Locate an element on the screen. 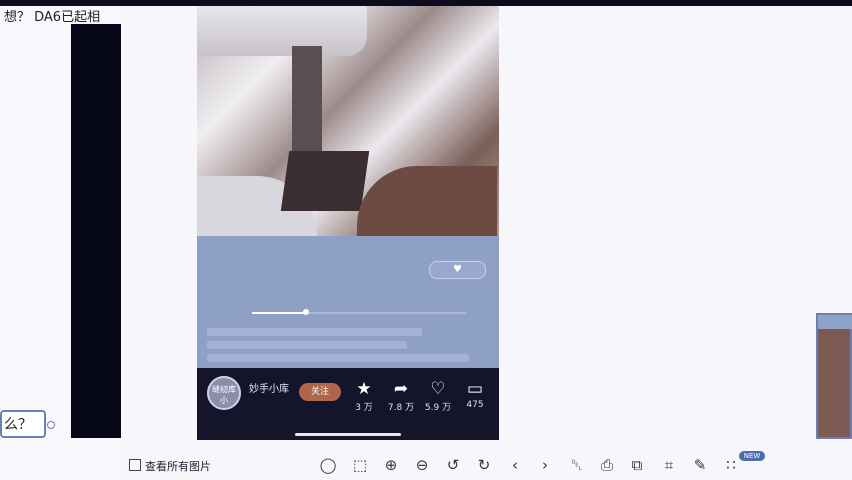  action-bar: 缝纫库小 妙手小库 关注 ★ 3 万 ➦ 7.8 万 ♡ 5.9 万 ▭ 475 is located at coordinates (348, 404).